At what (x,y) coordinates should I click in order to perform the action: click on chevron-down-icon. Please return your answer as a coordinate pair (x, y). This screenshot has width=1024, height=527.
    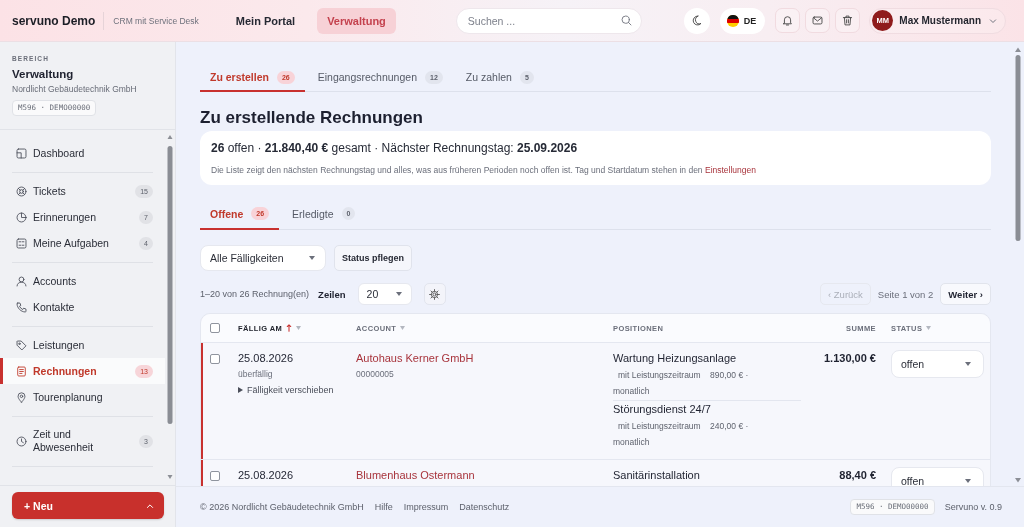
    Looking at the image, I should click on (993, 20).